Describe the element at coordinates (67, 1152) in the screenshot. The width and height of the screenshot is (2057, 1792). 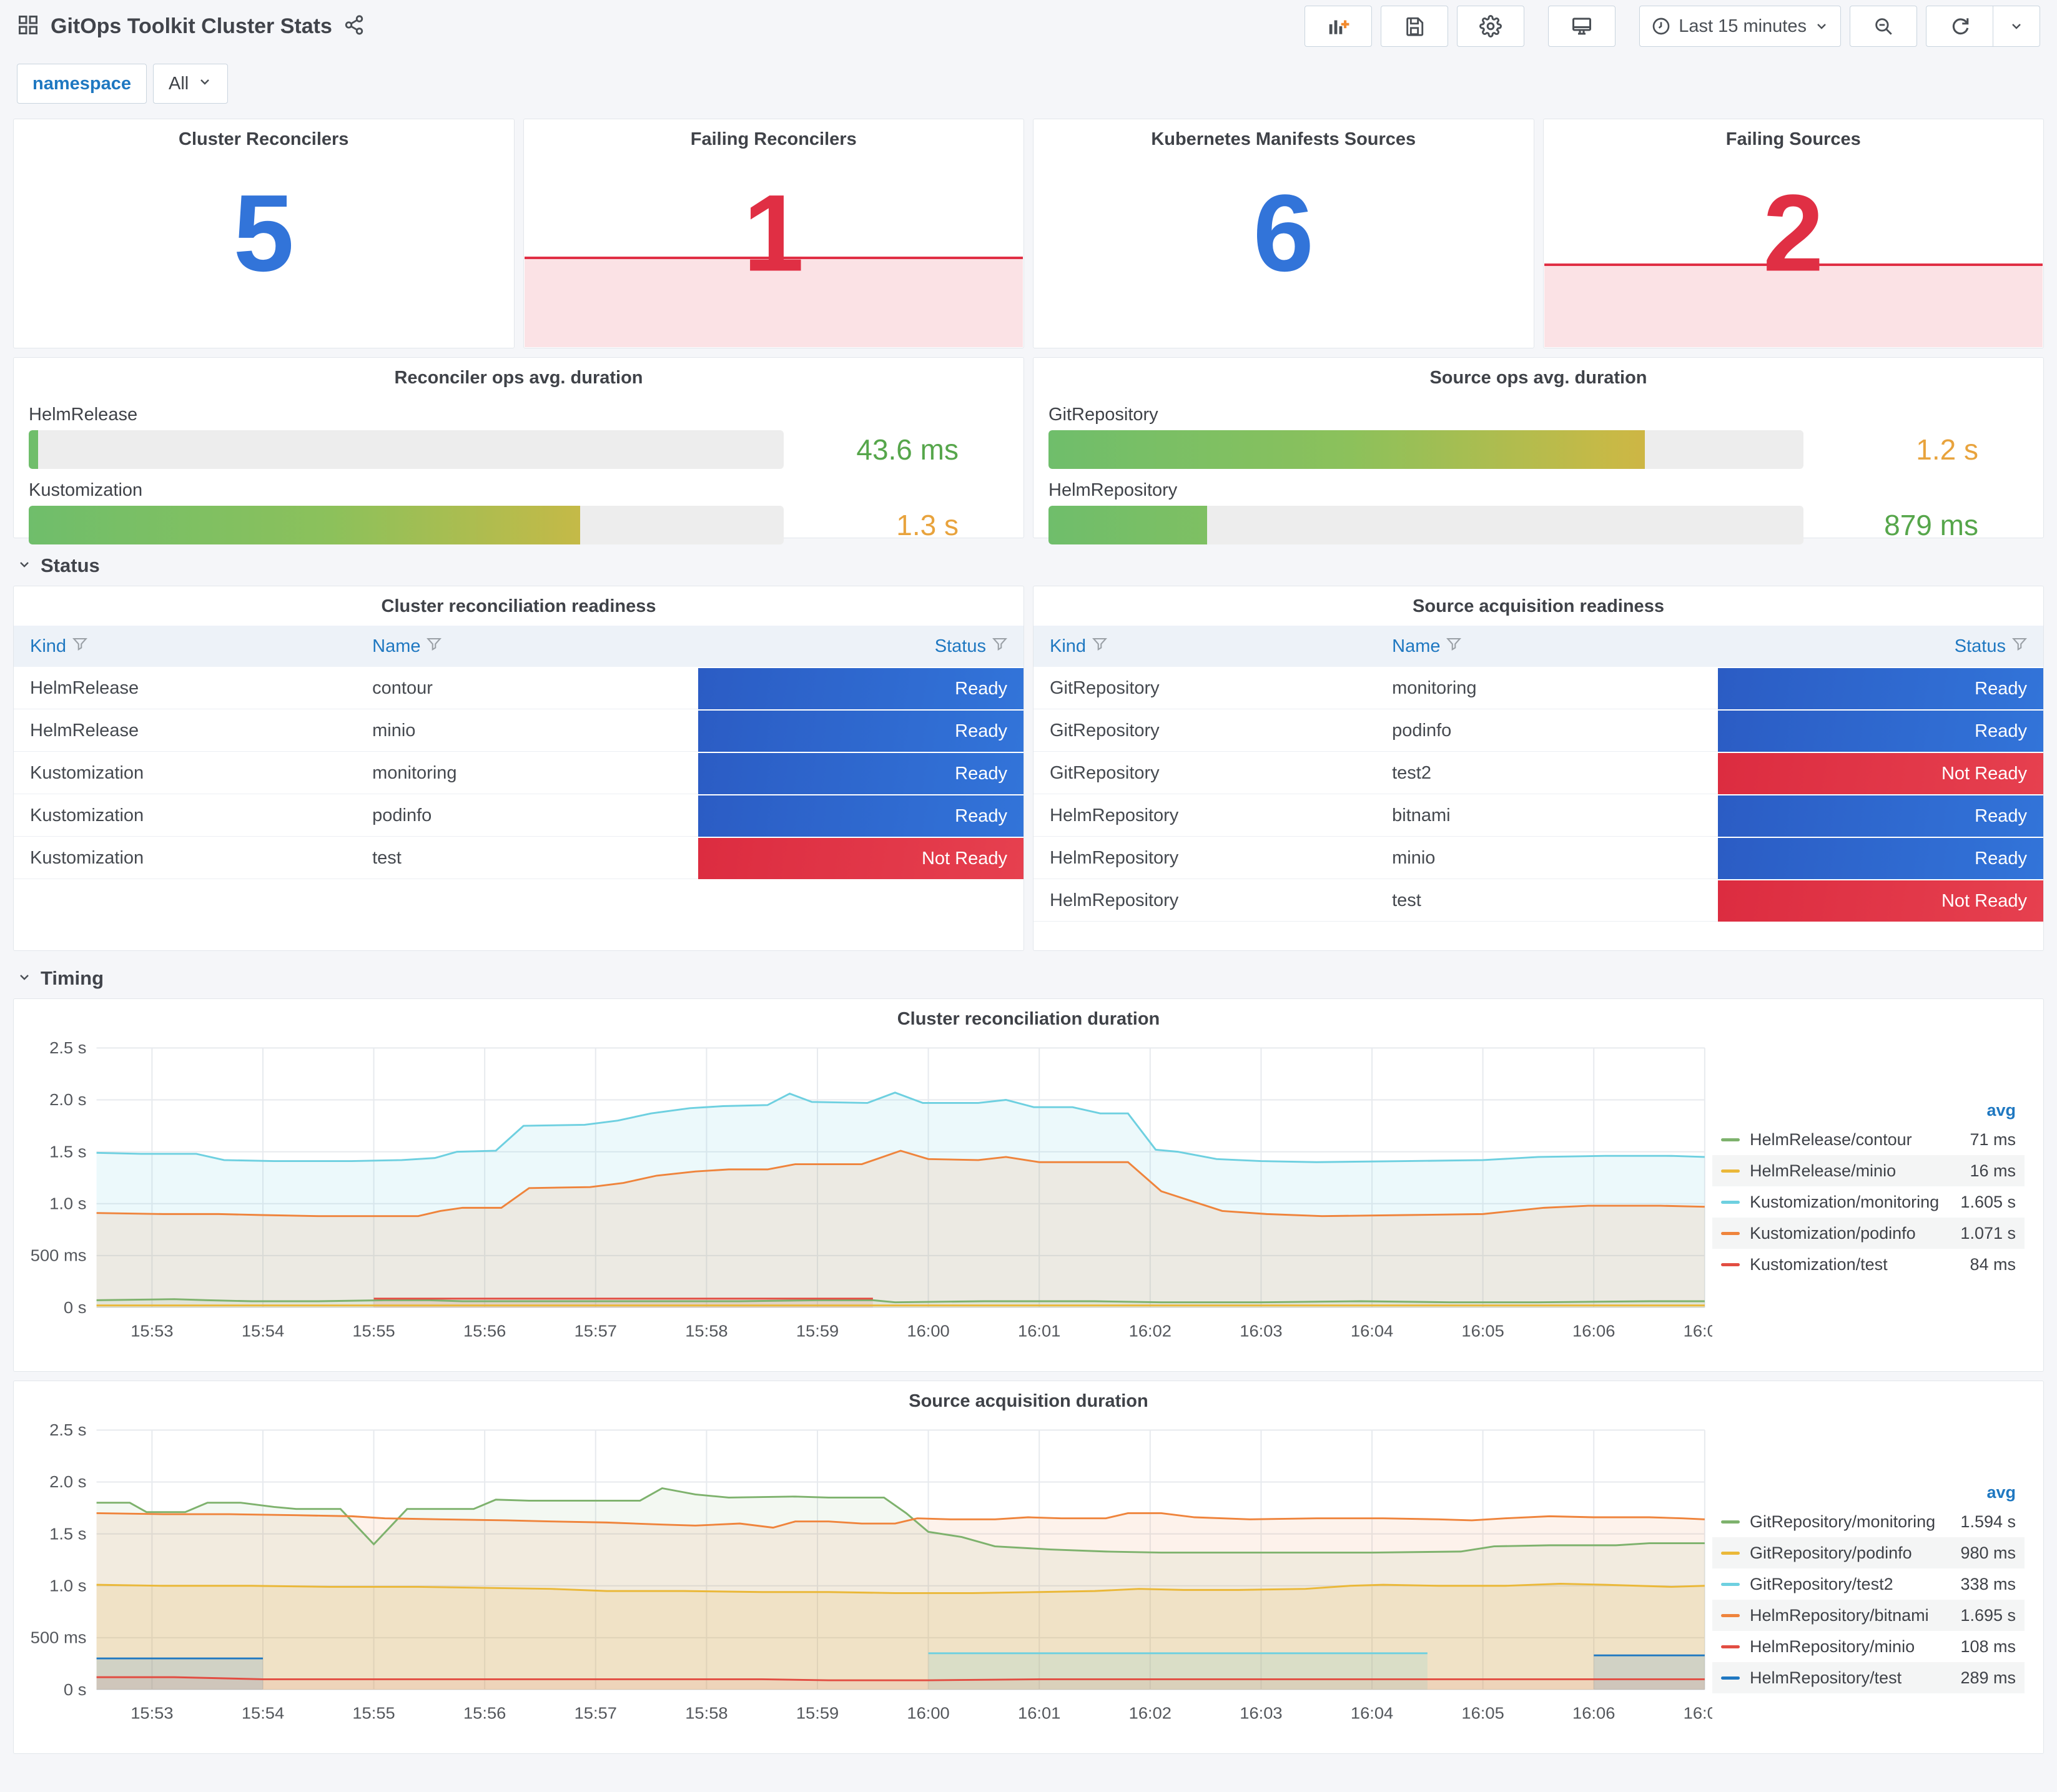
I see `svg-text: 1.5 s` at that location.